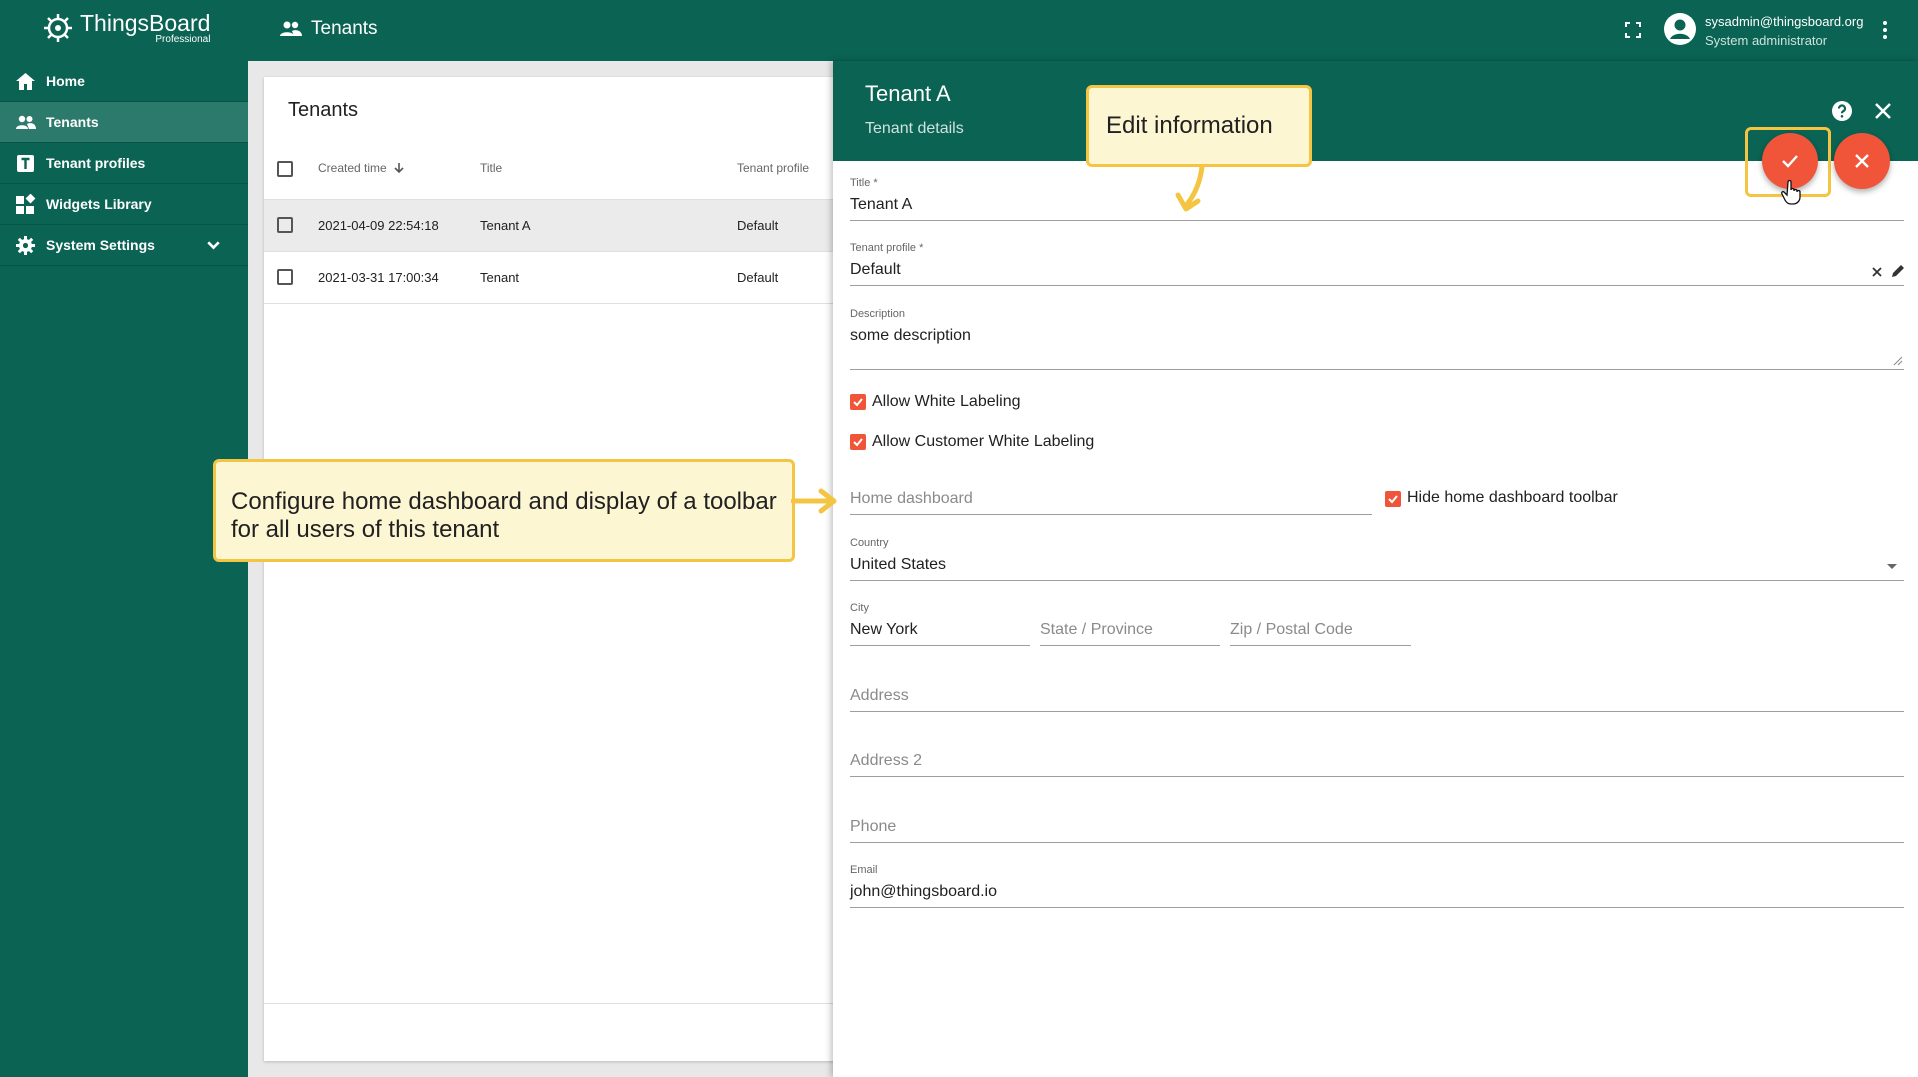 The height and width of the screenshot is (1077, 1918). What do you see at coordinates (72, 122) in the screenshot?
I see `sidebar-item-label: Tenants` at bounding box center [72, 122].